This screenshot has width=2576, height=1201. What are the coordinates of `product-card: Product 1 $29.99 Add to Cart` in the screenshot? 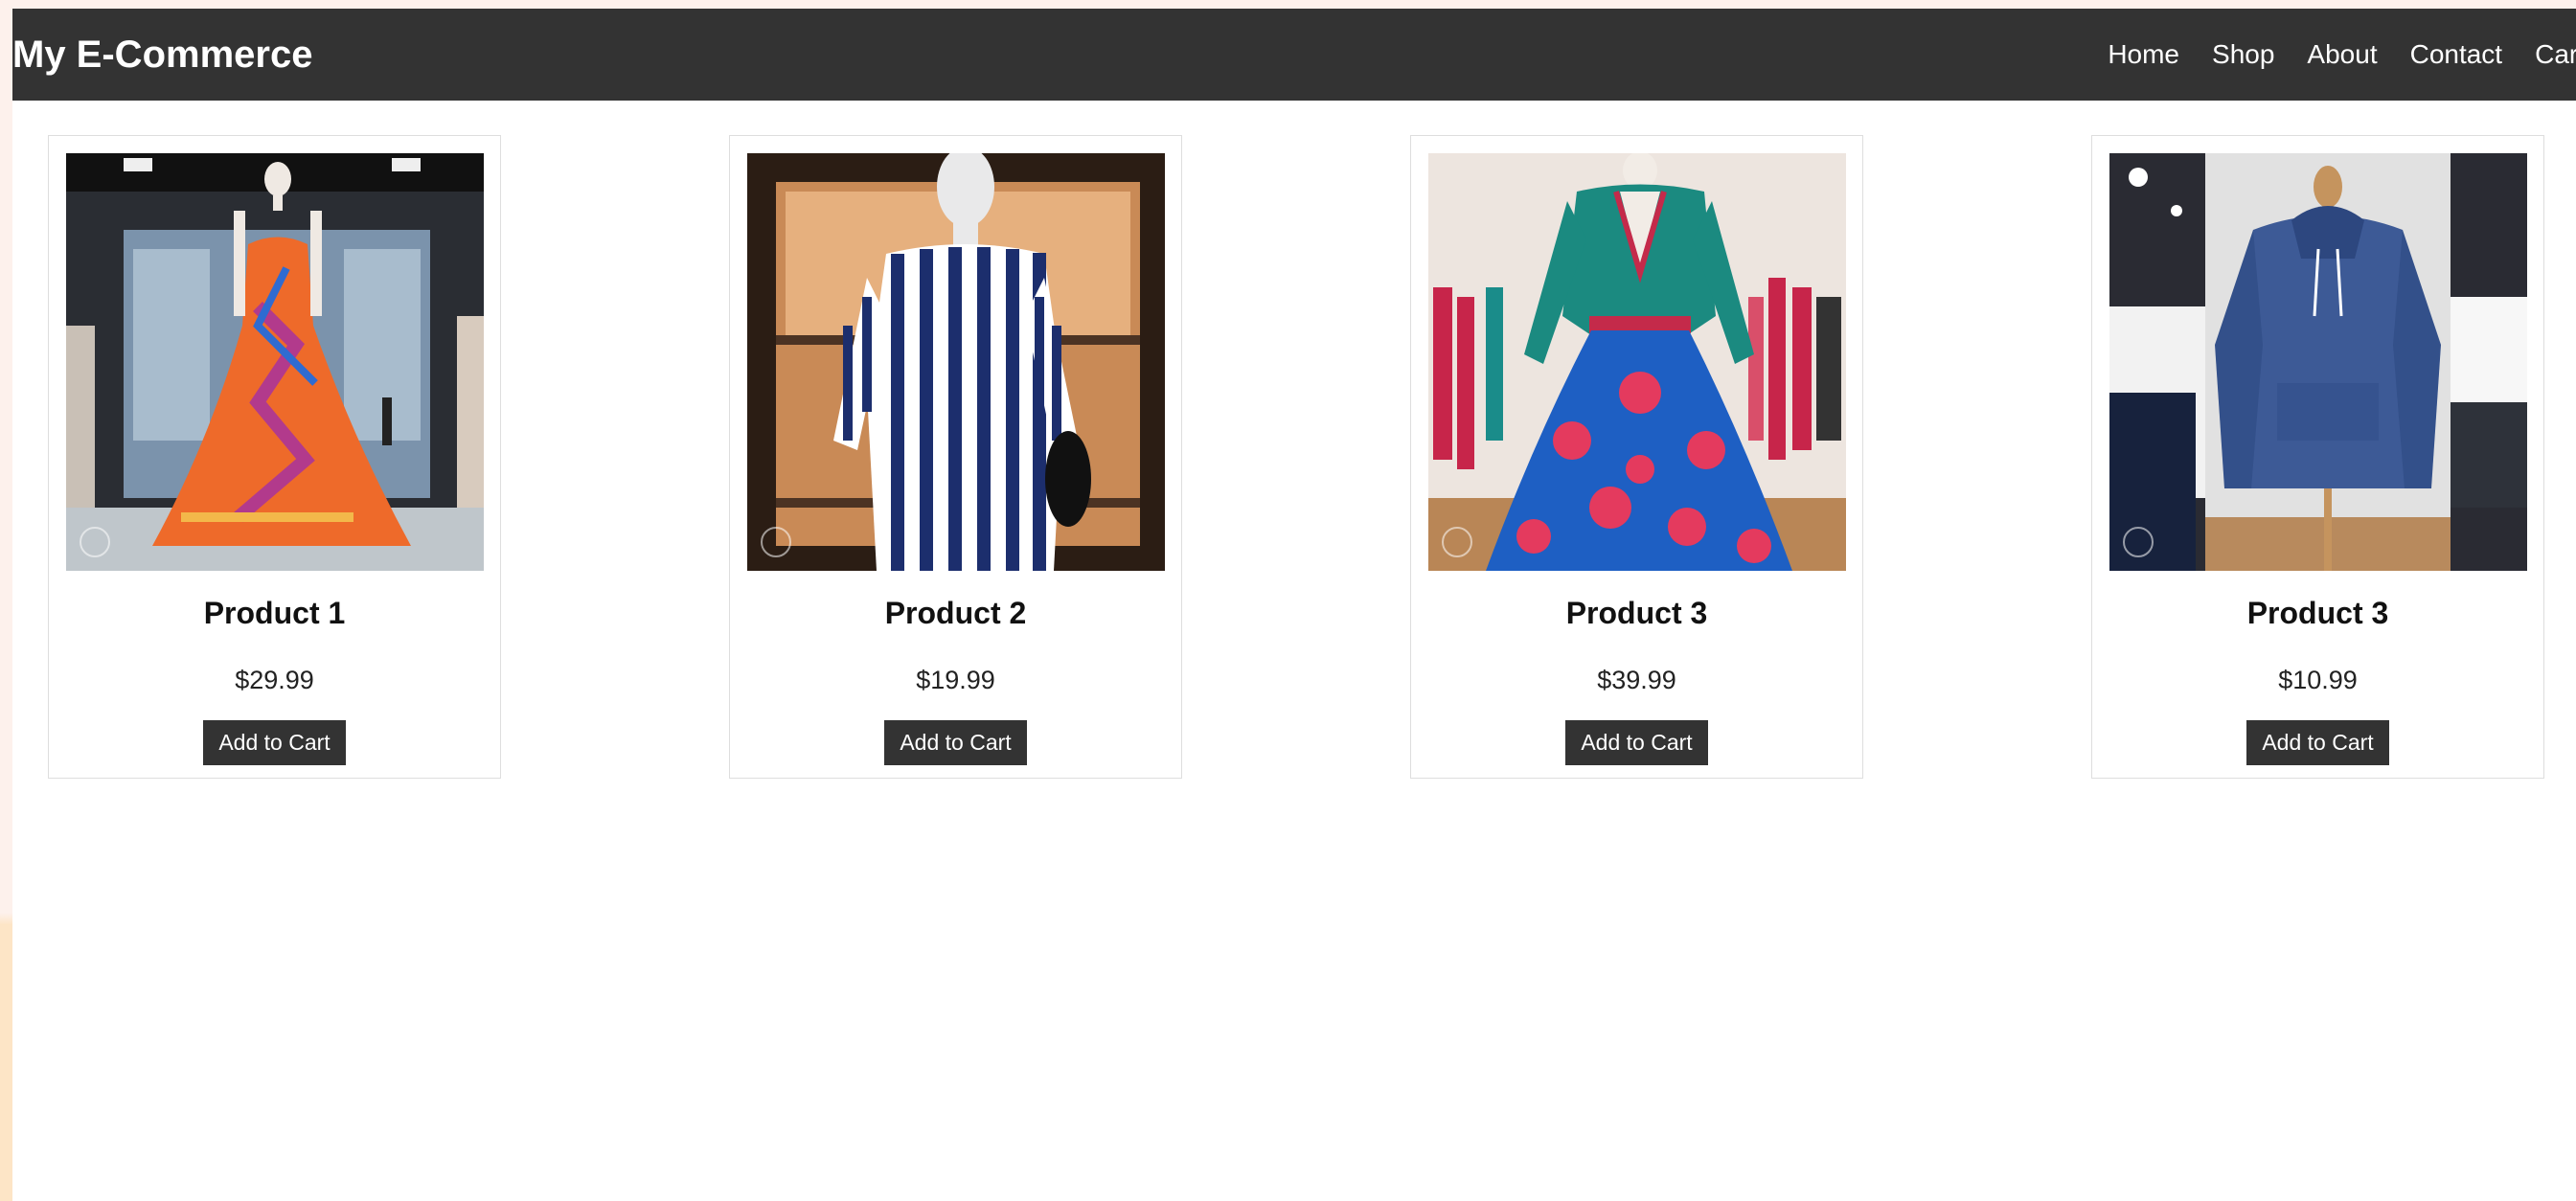 It's located at (274, 457).